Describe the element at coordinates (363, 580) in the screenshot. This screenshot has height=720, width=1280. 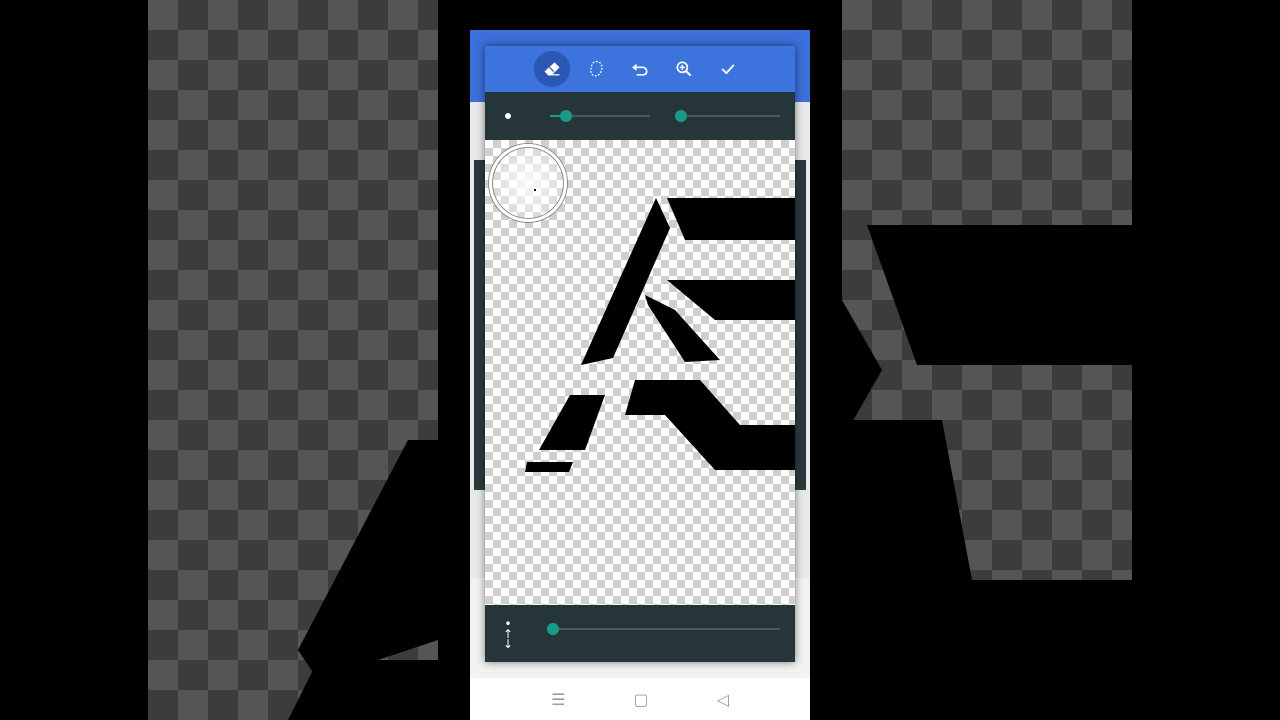
I see `background-letter-left` at that location.